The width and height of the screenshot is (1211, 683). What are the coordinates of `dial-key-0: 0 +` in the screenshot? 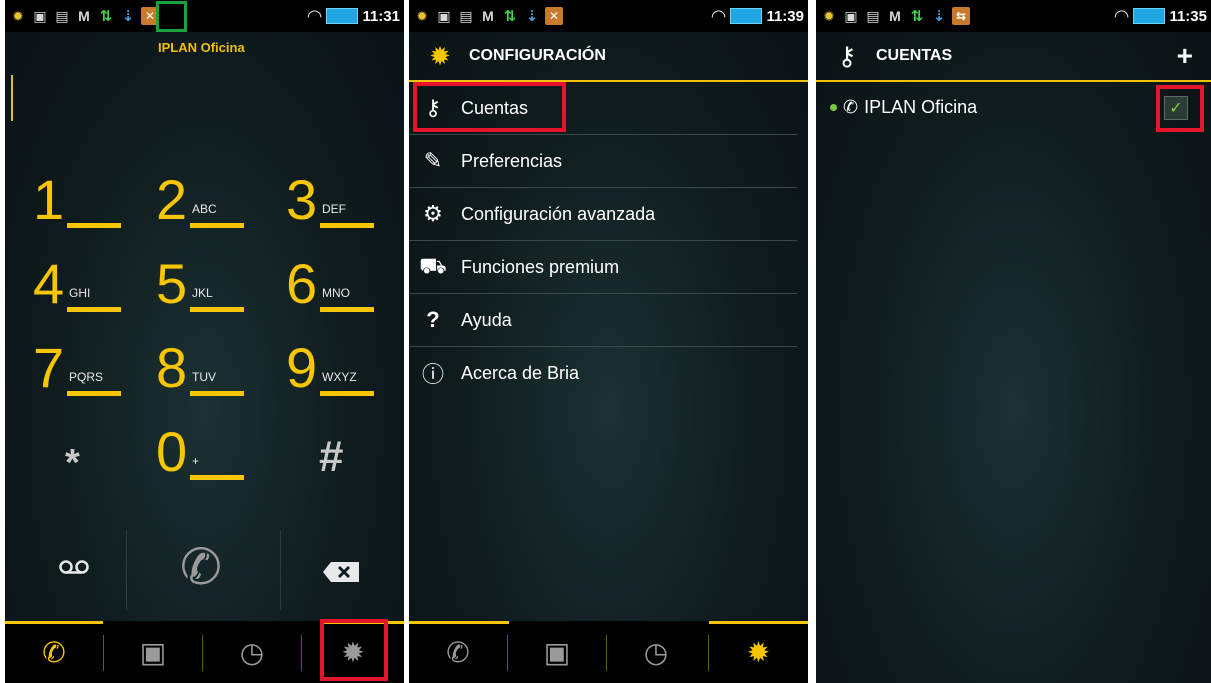 It's located at (216, 453).